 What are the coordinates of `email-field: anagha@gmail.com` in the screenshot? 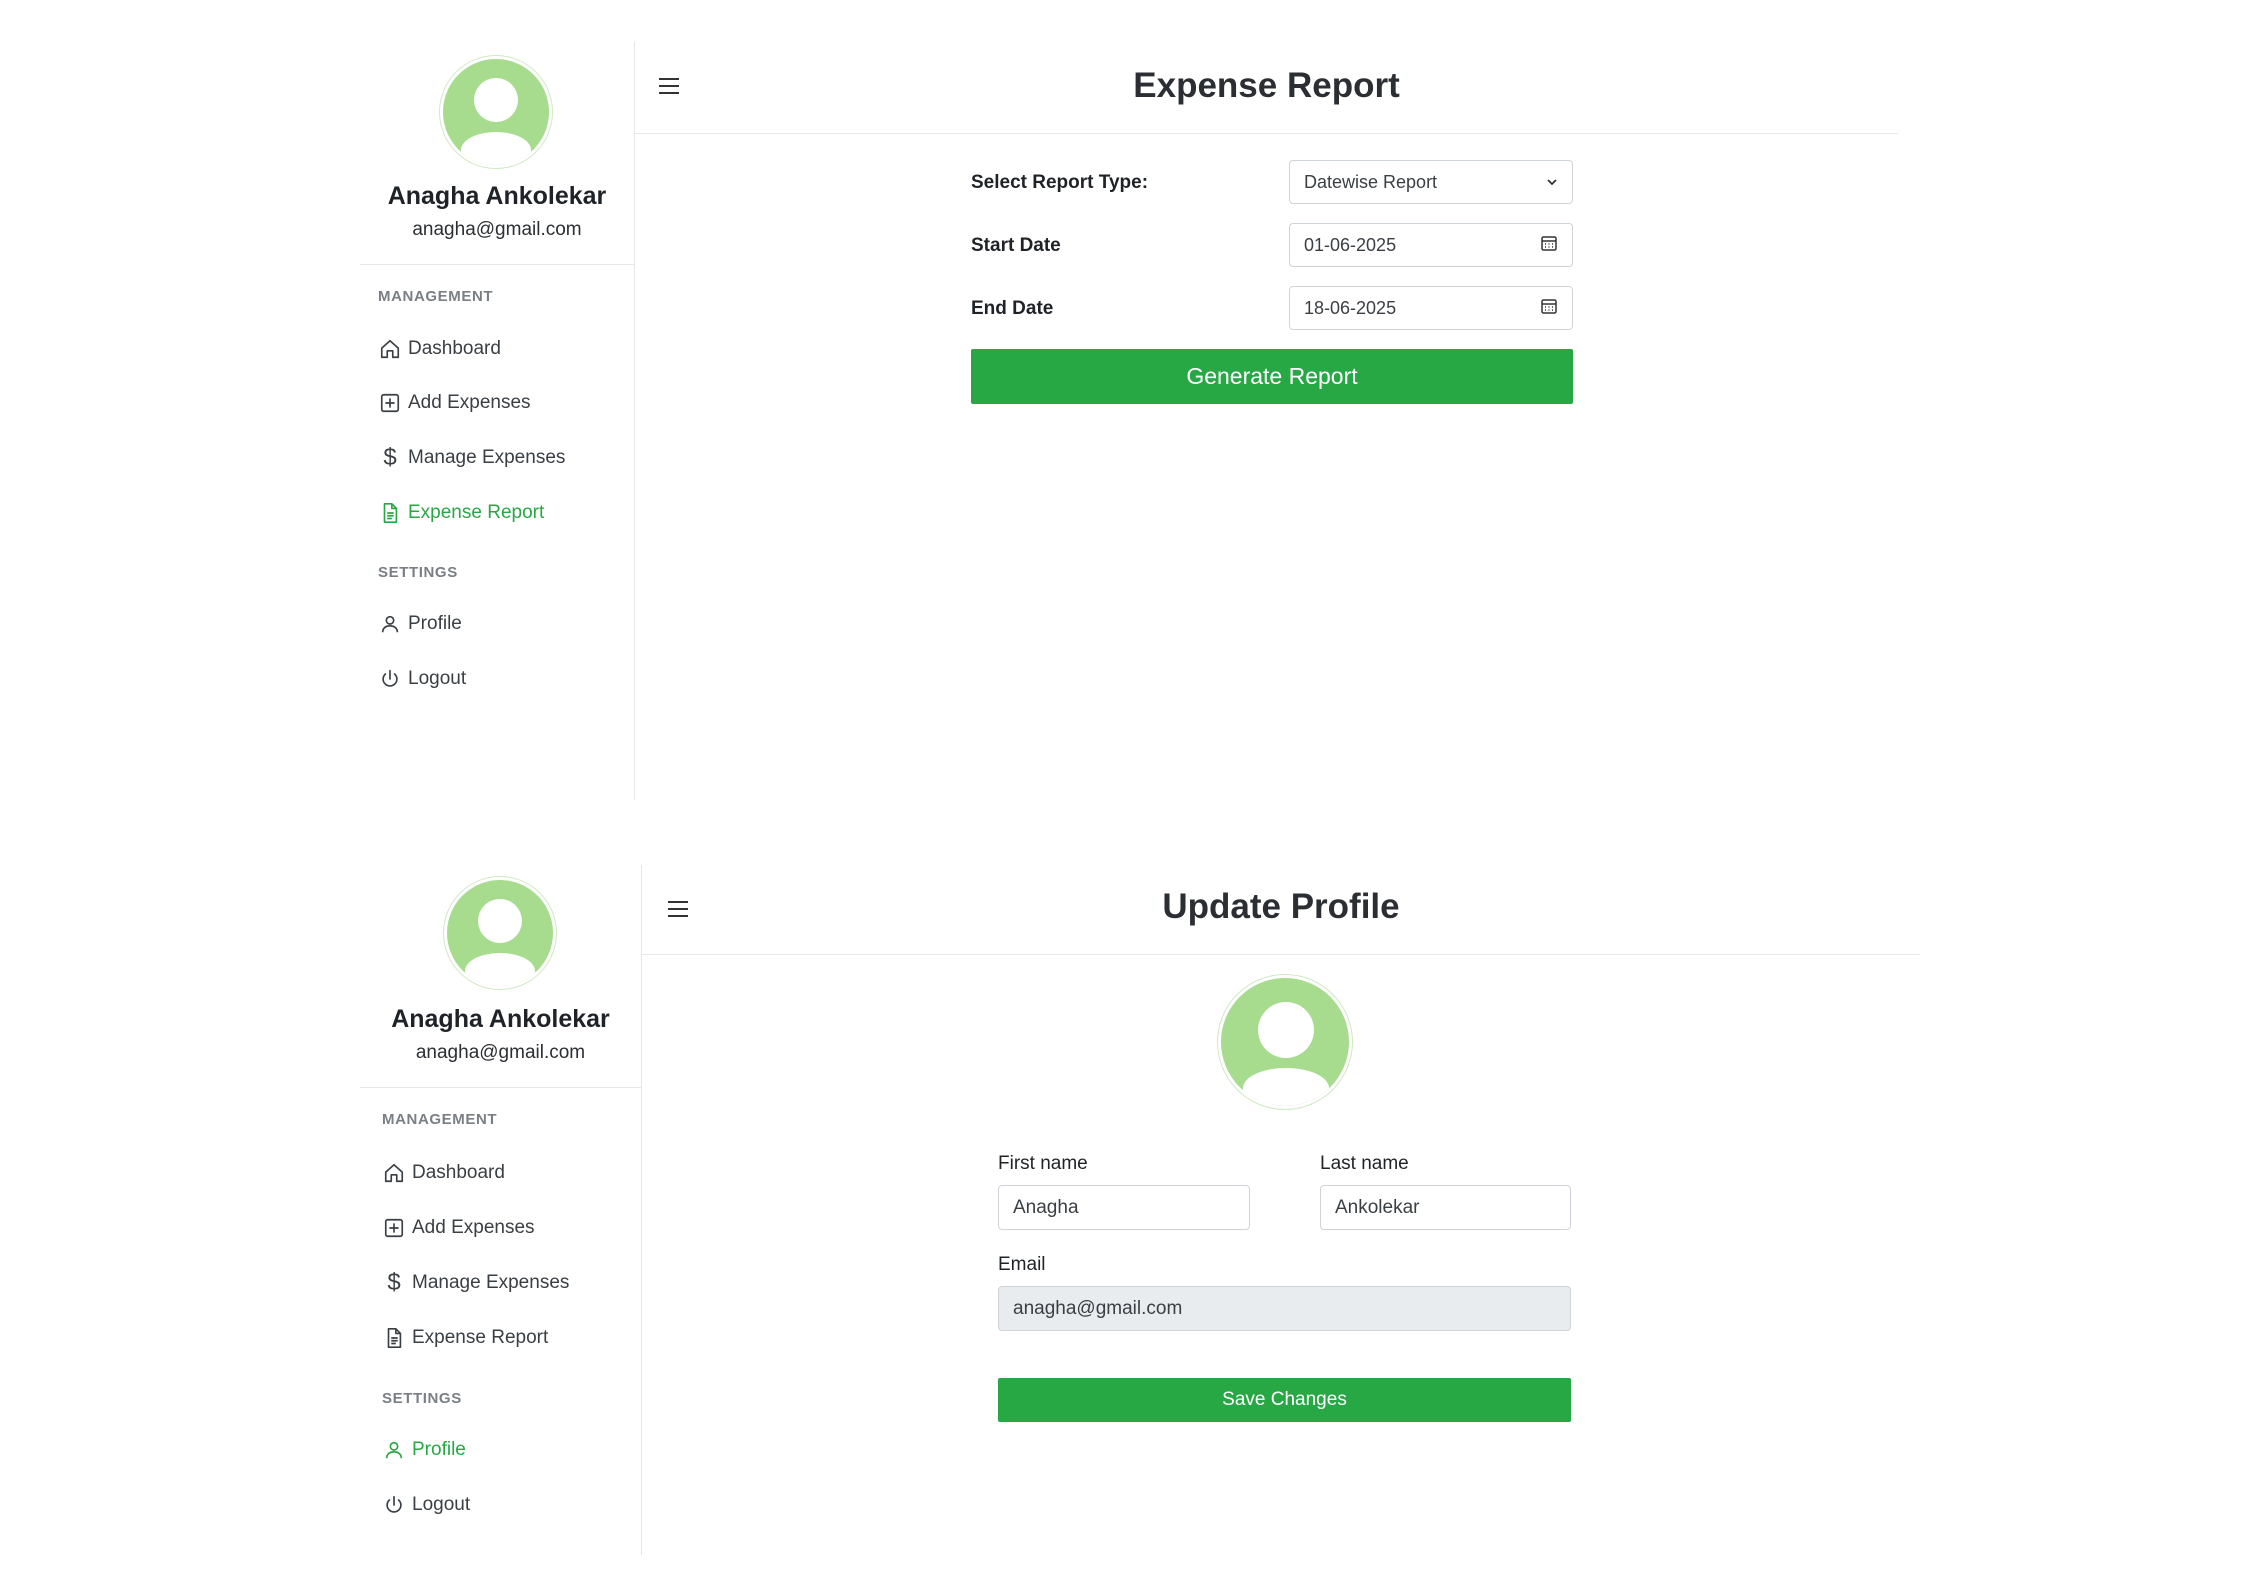 It's located at (1284, 1308).